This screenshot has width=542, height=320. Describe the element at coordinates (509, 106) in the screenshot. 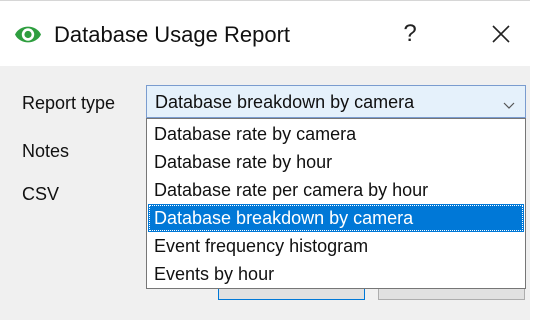

I see `chevron-down-icon` at that location.